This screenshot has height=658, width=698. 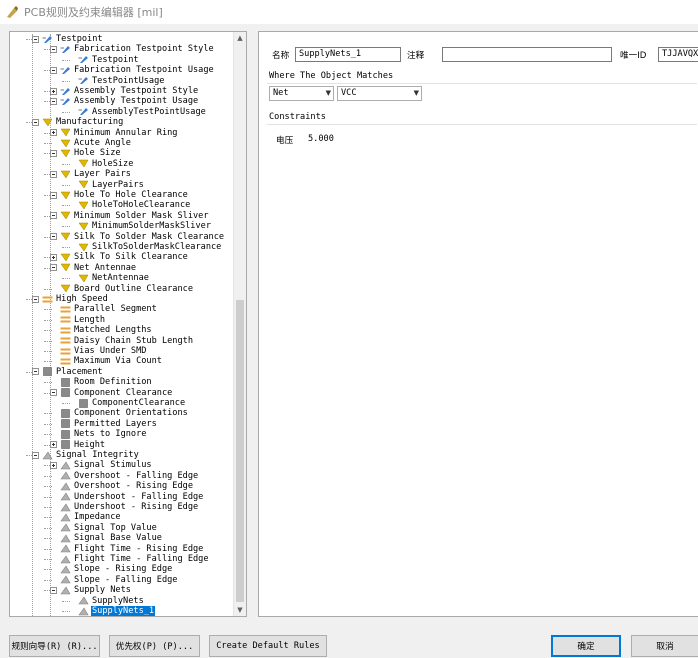 What do you see at coordinates (150, 247) in the screenshot?
I see `tree-item: SilkToSolderMaskClearance` at bounding box center [150, 247].